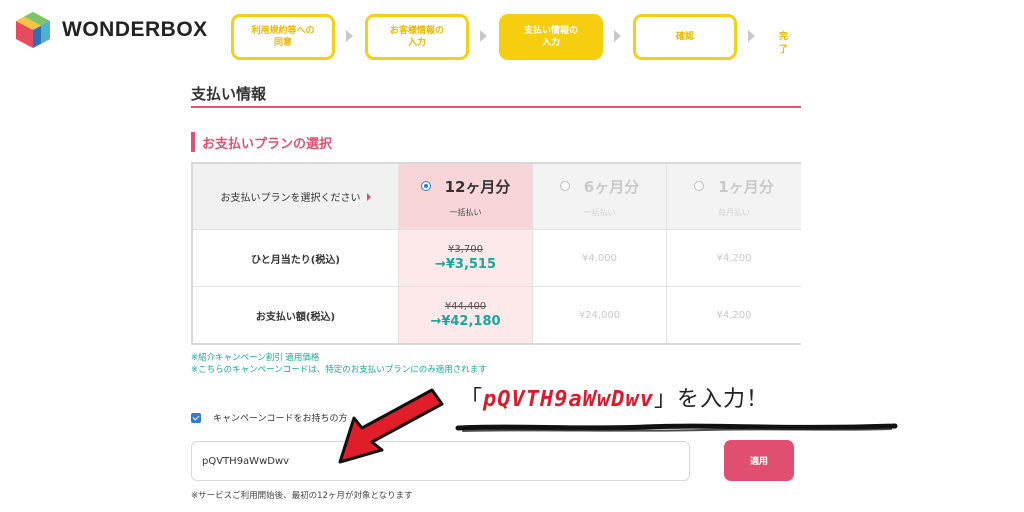 This screenshot has height=512, width=1024. I want to click on plan-1-total-cell: ¥4,200, so click(734, 315).